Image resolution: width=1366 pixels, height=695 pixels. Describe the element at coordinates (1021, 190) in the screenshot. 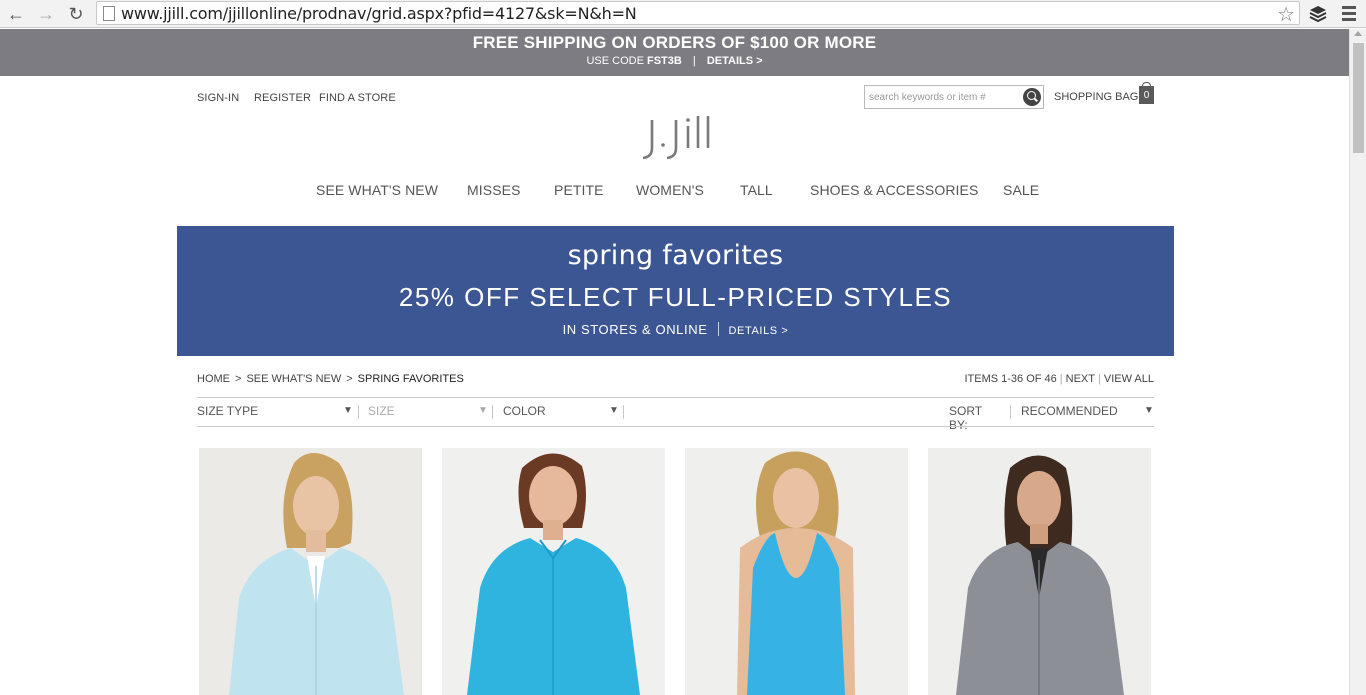

I see `nav-sale: SALE` at that location.